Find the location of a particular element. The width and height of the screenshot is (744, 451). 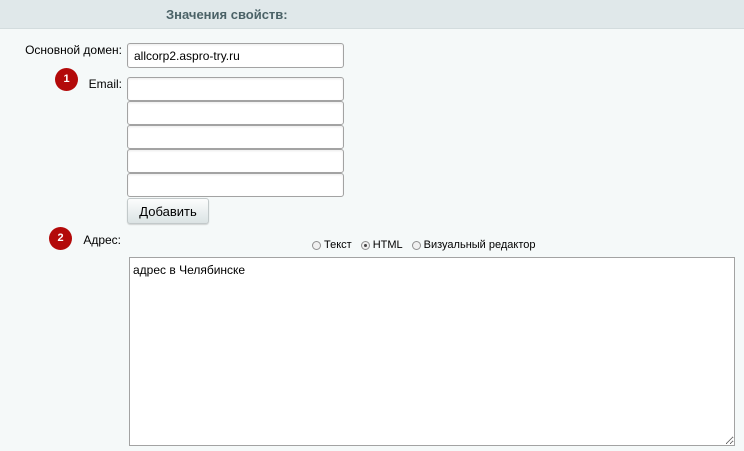

address-label: Адрес: is located at coordinates (102, 240).